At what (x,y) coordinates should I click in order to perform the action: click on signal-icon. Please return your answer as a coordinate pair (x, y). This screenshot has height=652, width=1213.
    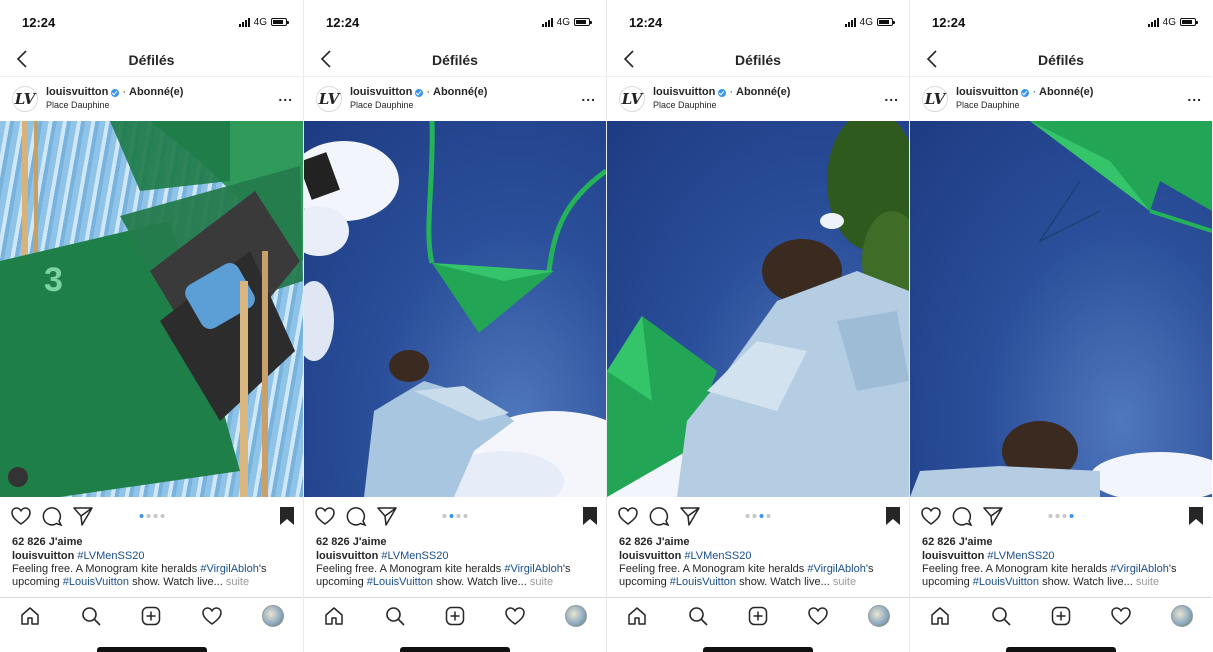
    Looking at the image, I should click on (547, 22).